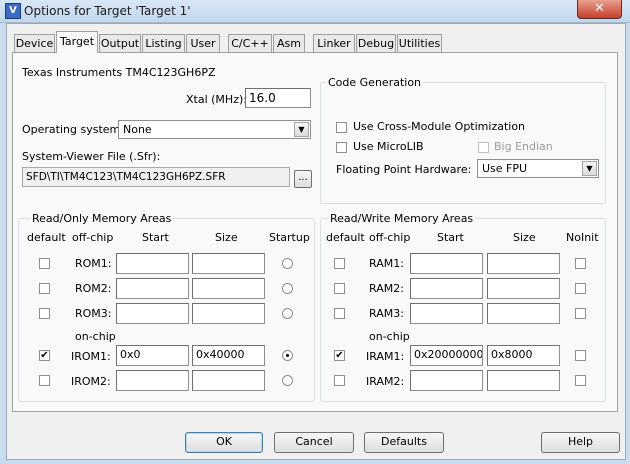 Image resolution: width=630 pixels, height=464 pixels. I want to click on ram1-default-checkbox, so click(339, 263).